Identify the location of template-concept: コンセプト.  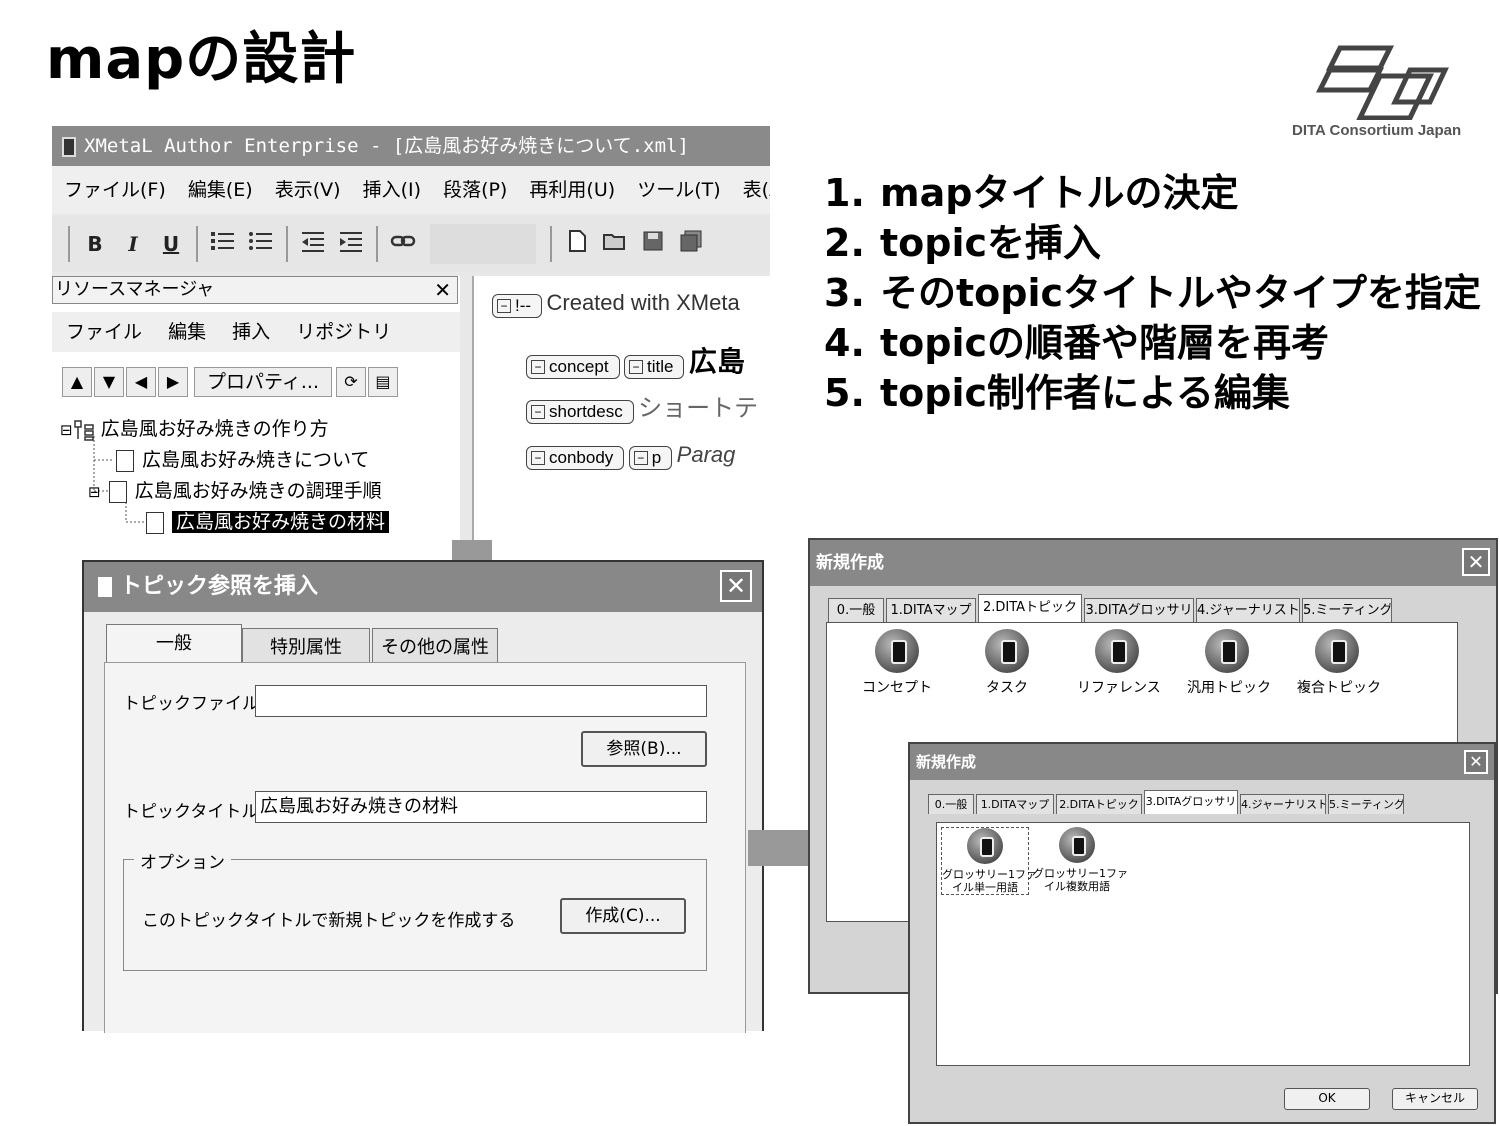
(897, 663).